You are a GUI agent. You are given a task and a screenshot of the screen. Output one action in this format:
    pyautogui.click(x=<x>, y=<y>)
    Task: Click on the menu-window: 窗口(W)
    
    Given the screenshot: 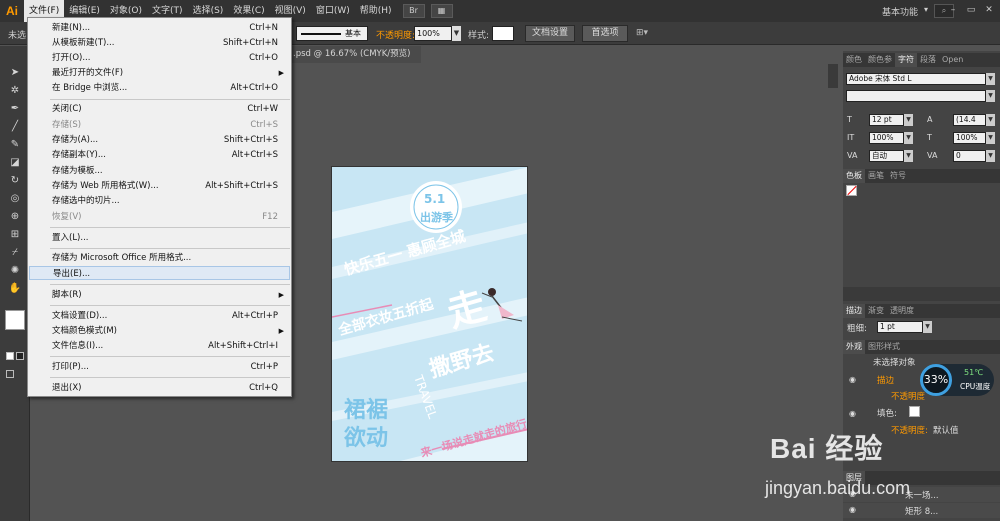 What is the action you would take?
    pyautogui.click(x=333, y=11)
    